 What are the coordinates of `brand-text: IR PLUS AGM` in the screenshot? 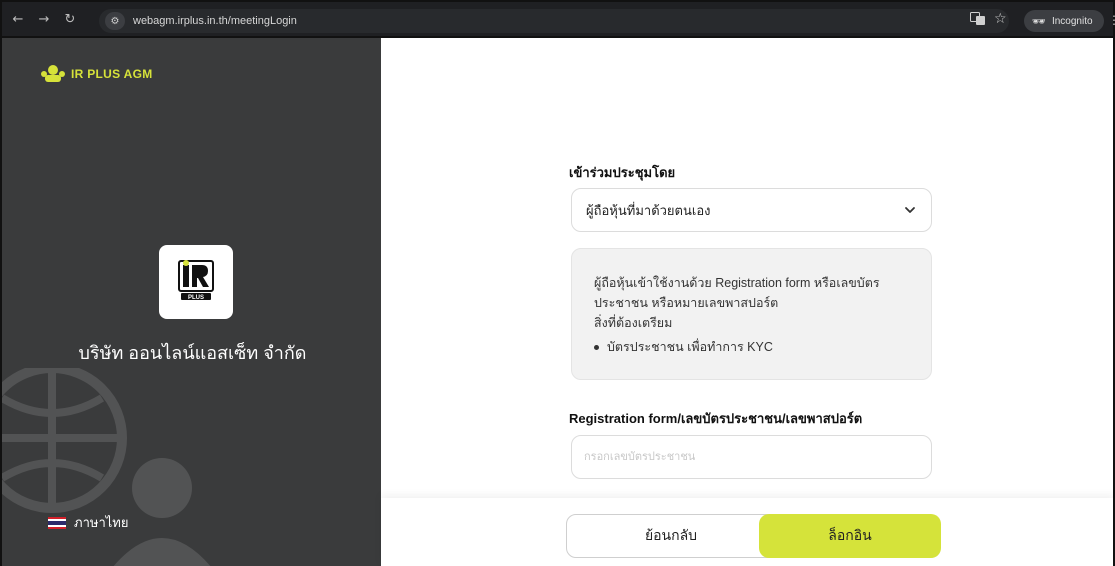 It's located at (112, 74).